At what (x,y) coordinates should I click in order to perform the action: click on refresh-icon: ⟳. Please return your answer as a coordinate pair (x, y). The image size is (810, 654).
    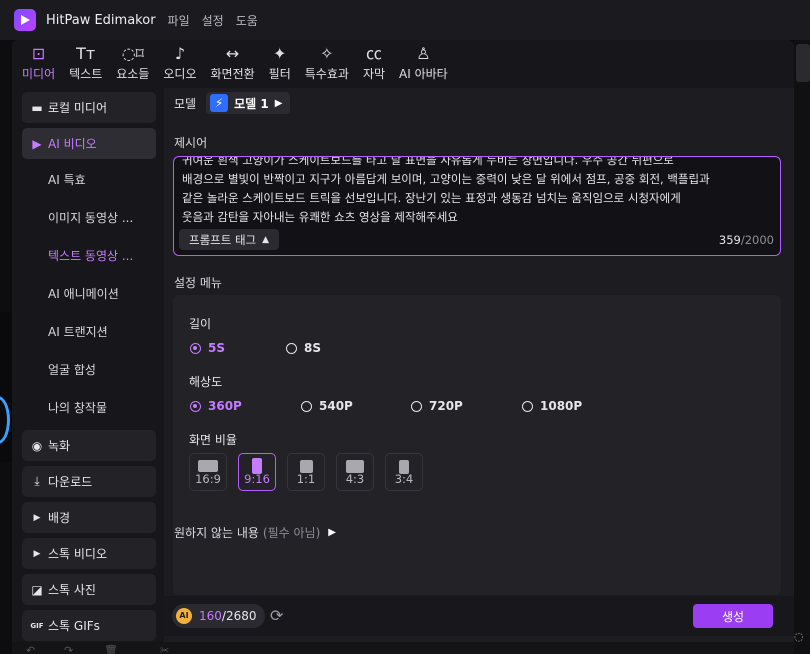
    Looking at the image, I should click on (276, 615).